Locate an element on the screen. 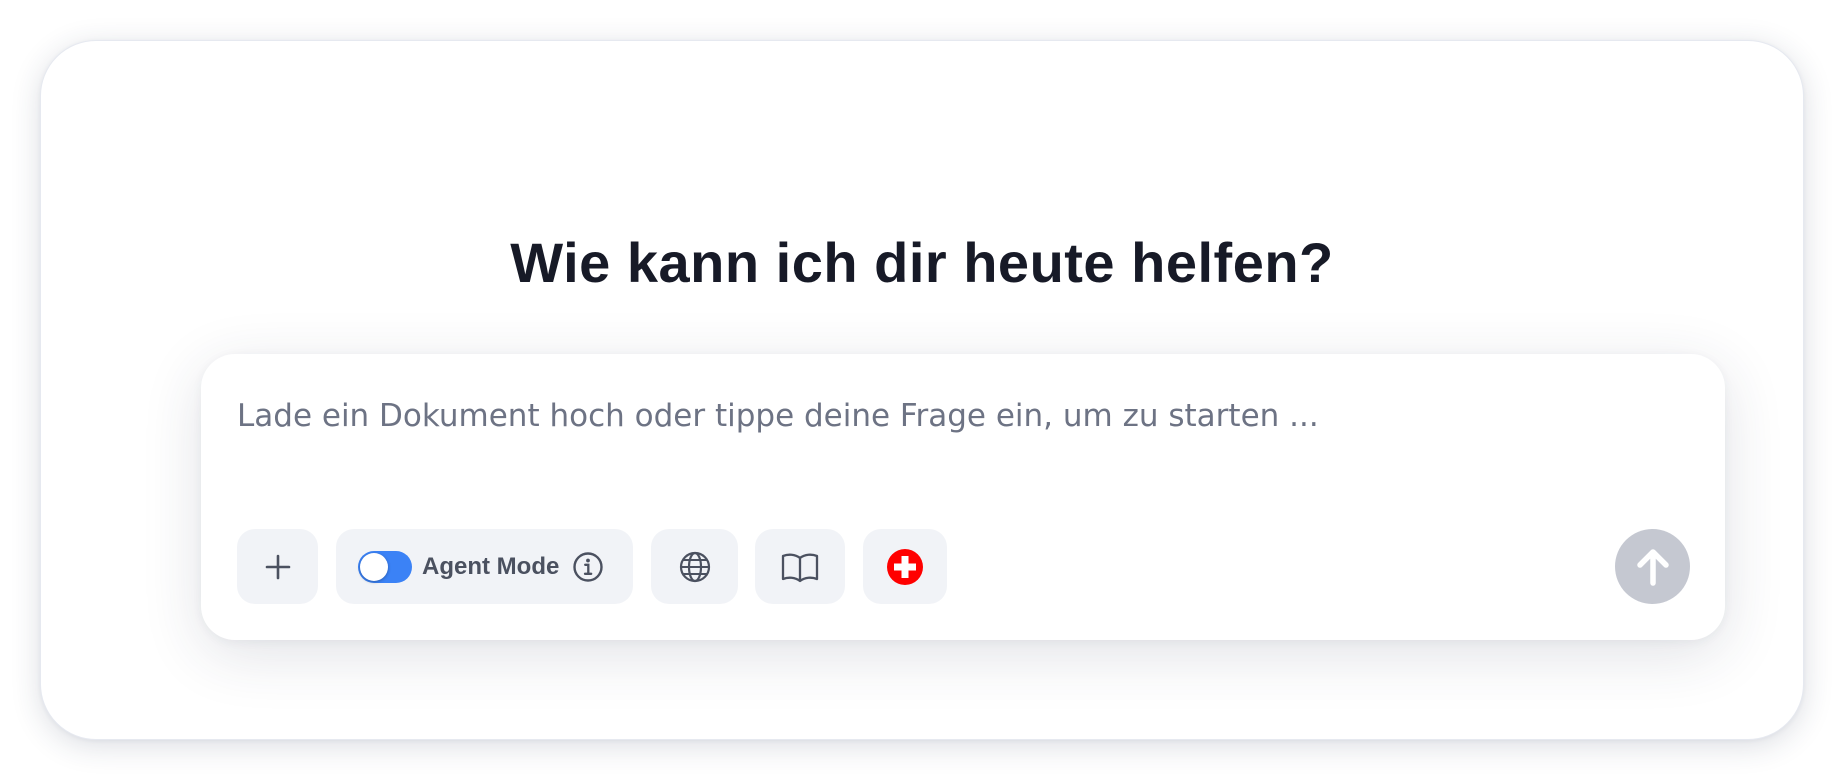 The image size is (1844, 780). plus-icon is located at coordinates (278, 567).